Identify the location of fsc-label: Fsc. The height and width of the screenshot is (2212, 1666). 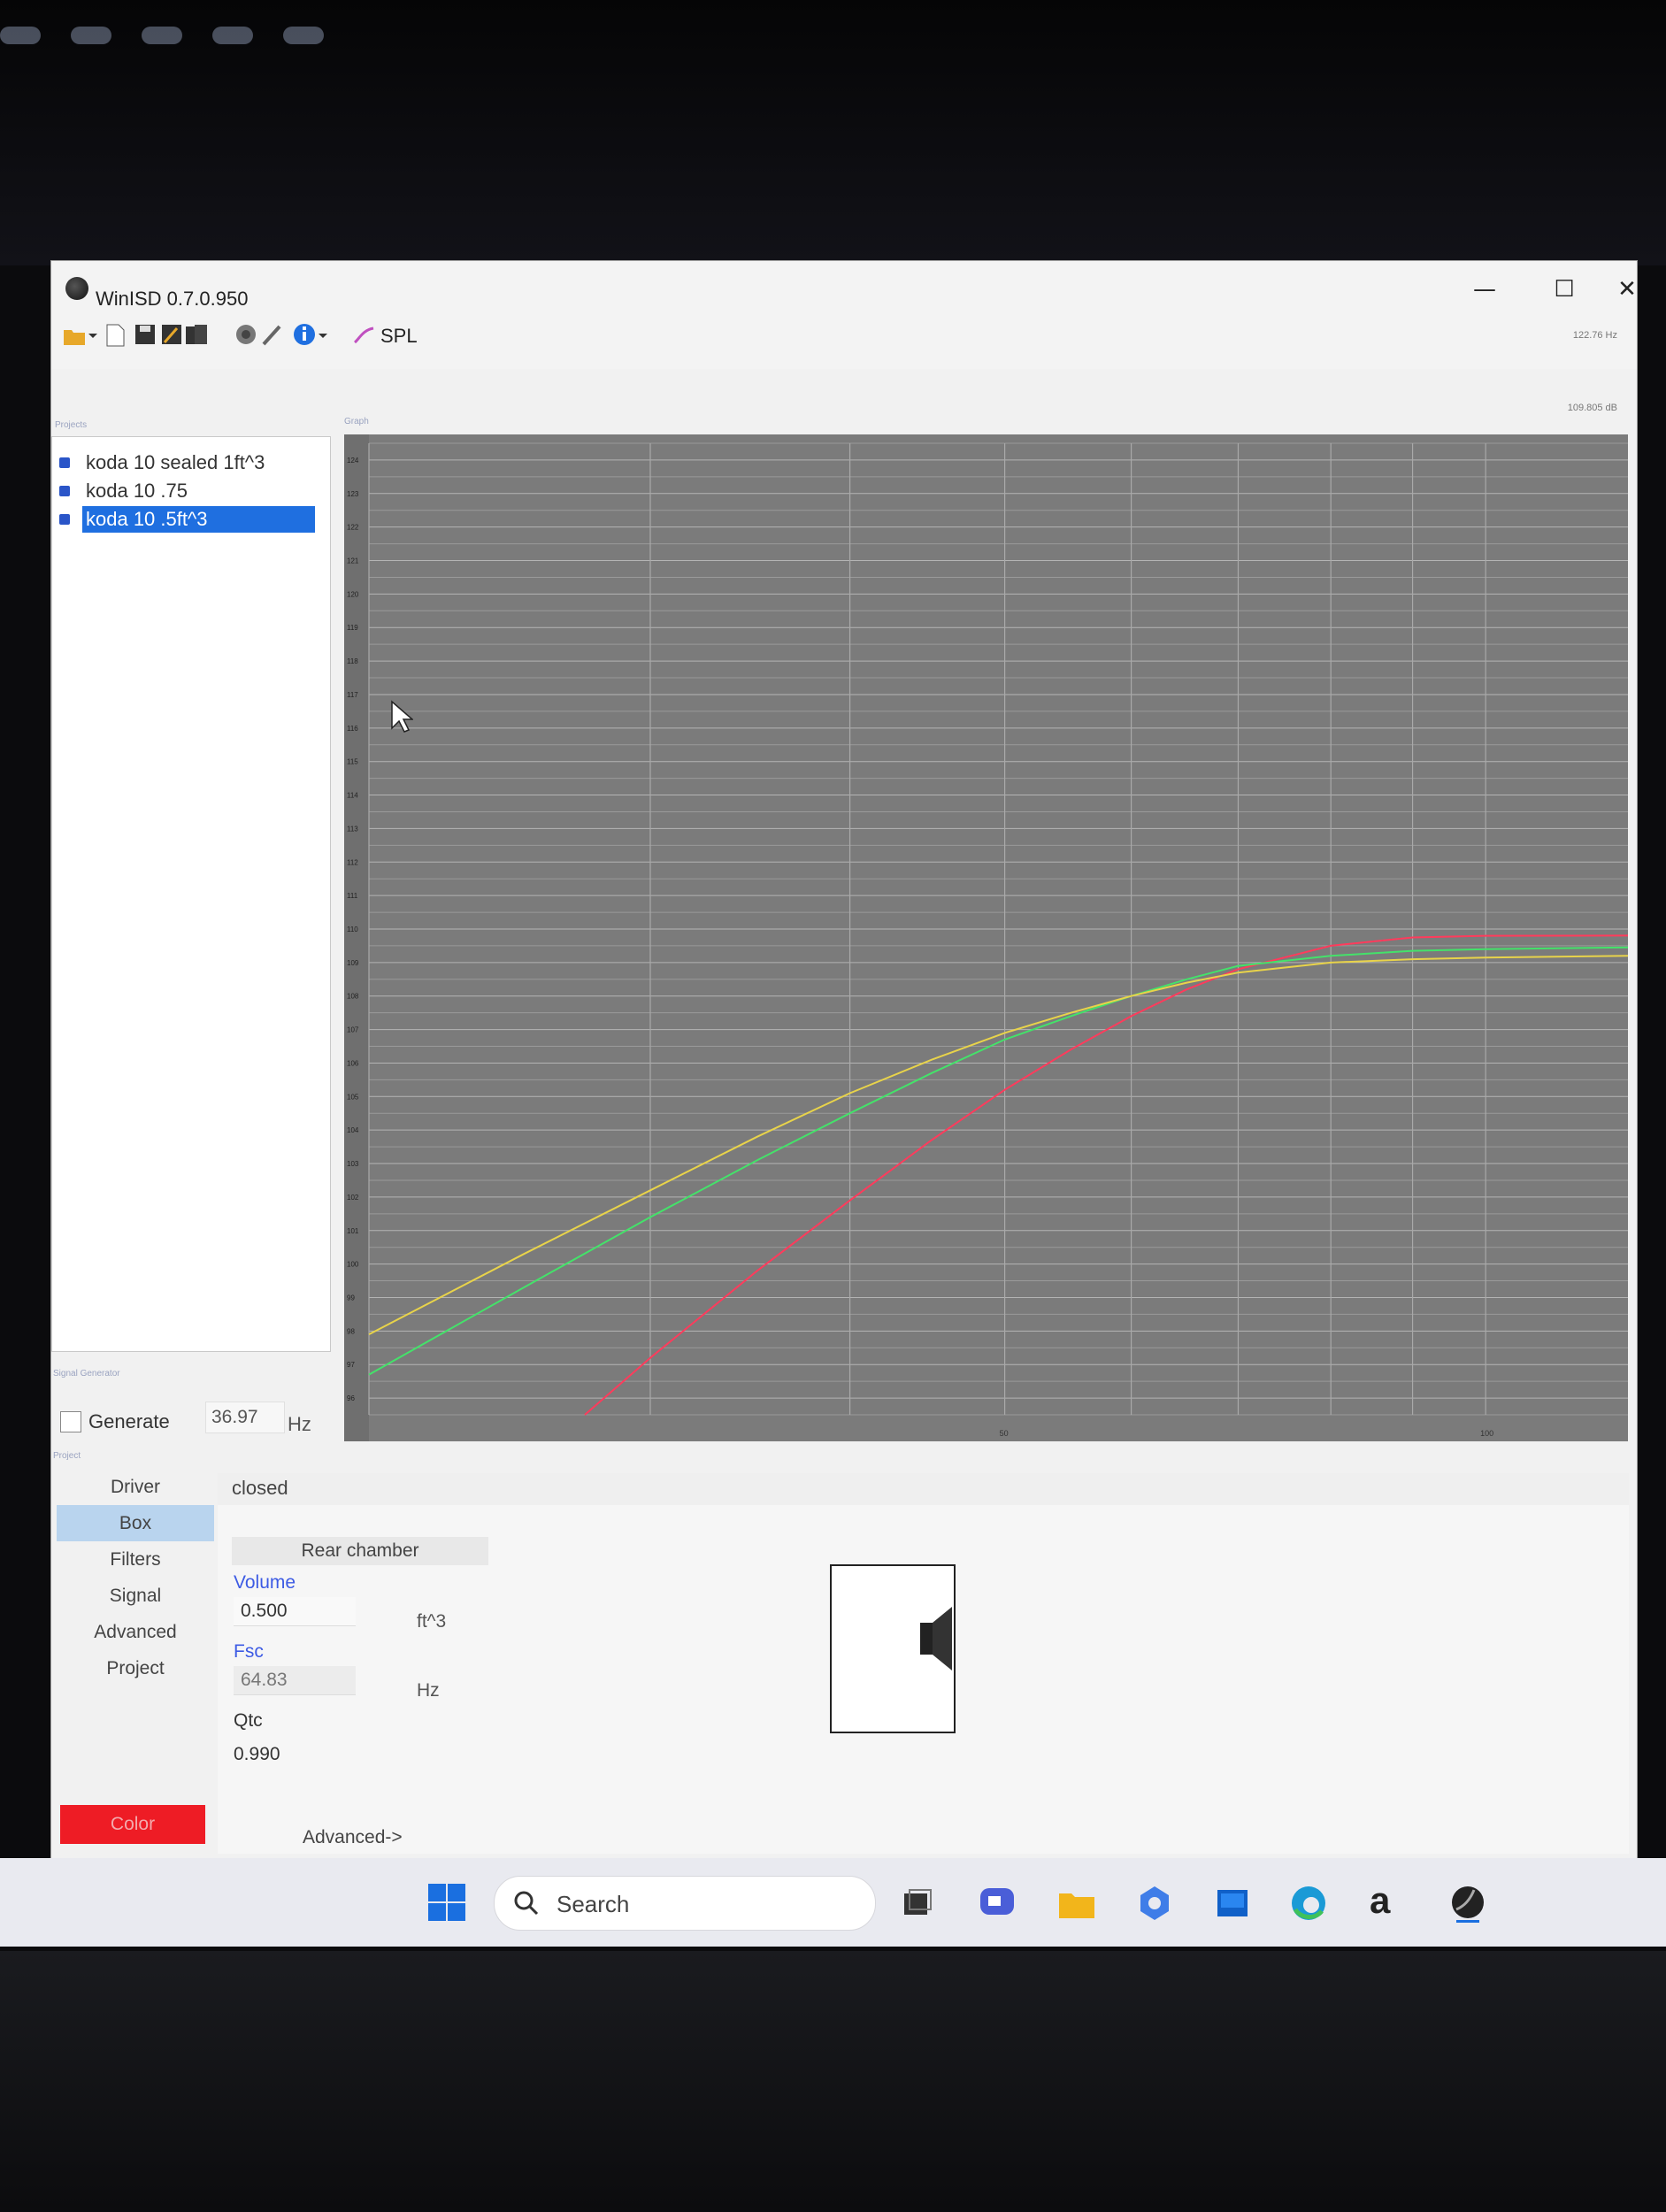
(249, 1652).